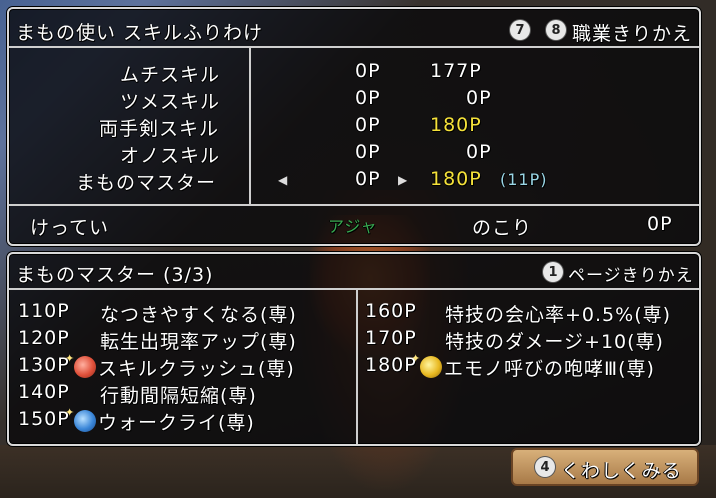 The height and width of the screenshot is (498, 716). What do you see at coordinates (520, 30) in the screenshot?
I see `button-7-badge: 7` at bounding box center [520, 30].